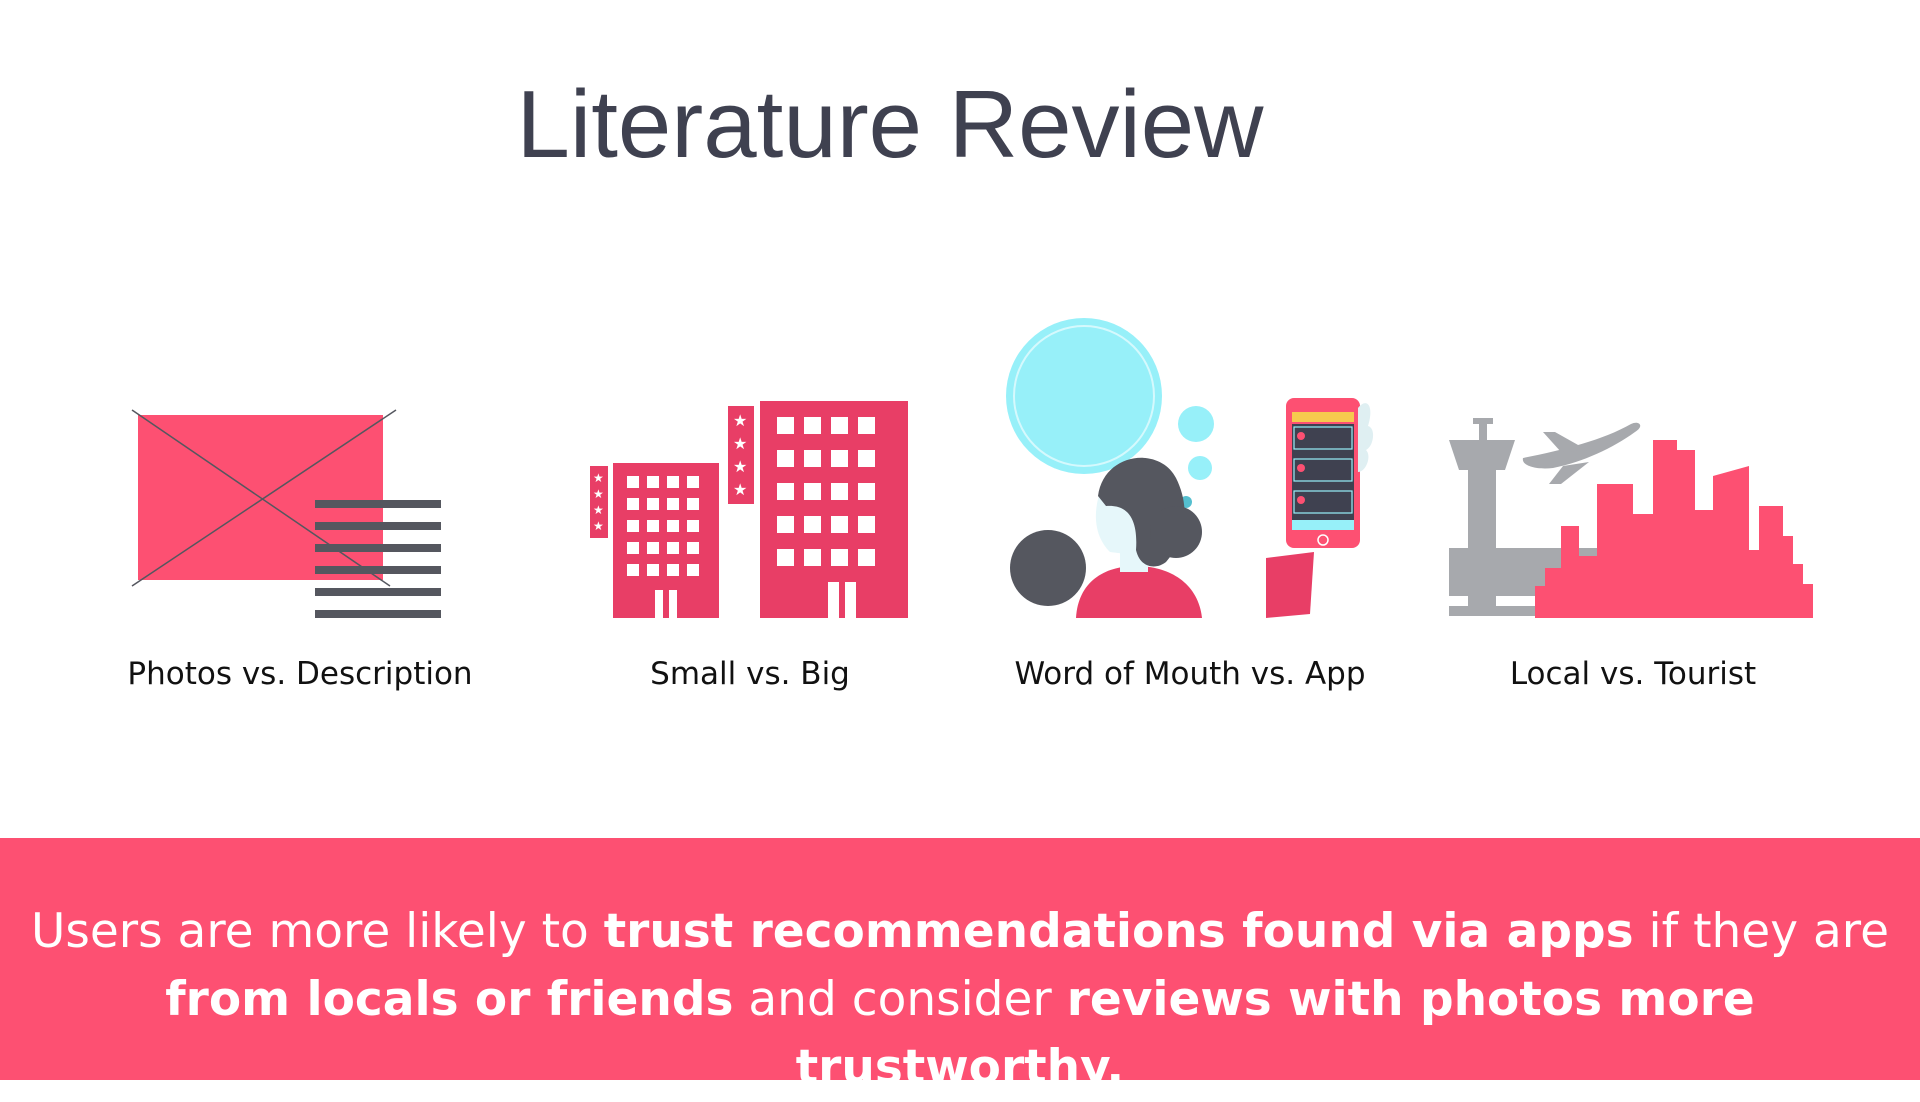  What do you see at coordinates (1190, 674) in the screenshot?
I see `caption-wom: Word of Mouth vs. App` at bounding box center [1190, 674].